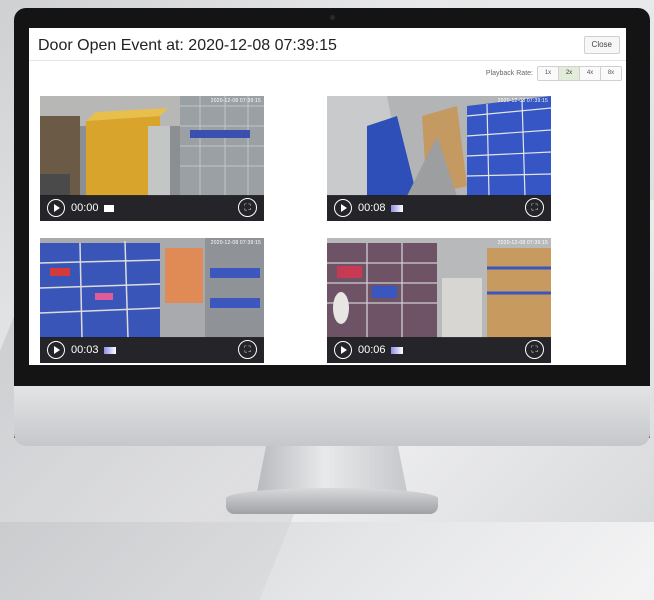 The width and height of the screenshot is (654, 600). I want to click on monitor-chin, so click(332, 416).